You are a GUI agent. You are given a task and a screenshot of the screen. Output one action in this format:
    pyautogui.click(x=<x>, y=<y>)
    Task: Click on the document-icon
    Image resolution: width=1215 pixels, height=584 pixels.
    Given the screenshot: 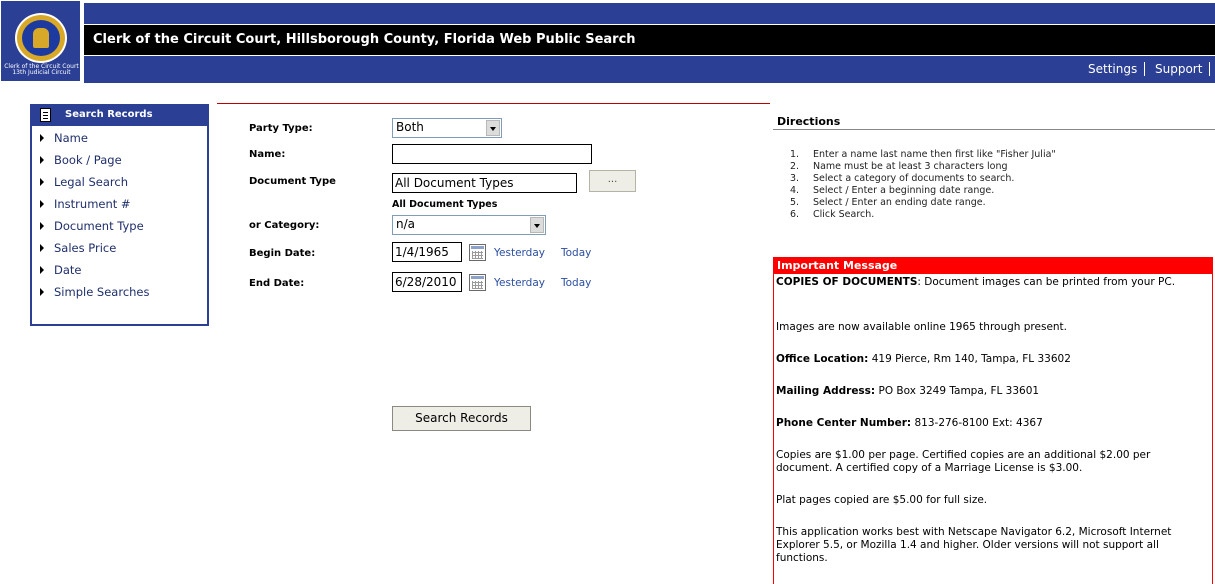 What is the action you would take?
    pyautogui.click(x=45, y=115)
    